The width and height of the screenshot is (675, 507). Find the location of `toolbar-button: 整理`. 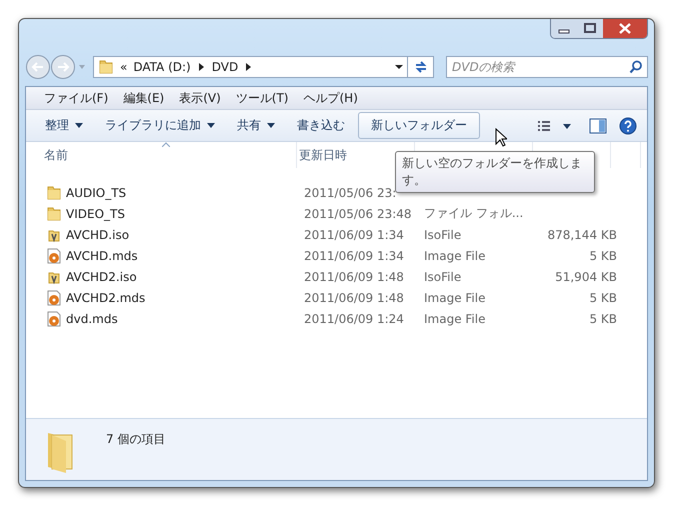

toolbar-button: 整理 is located at coordinates (64, 125).